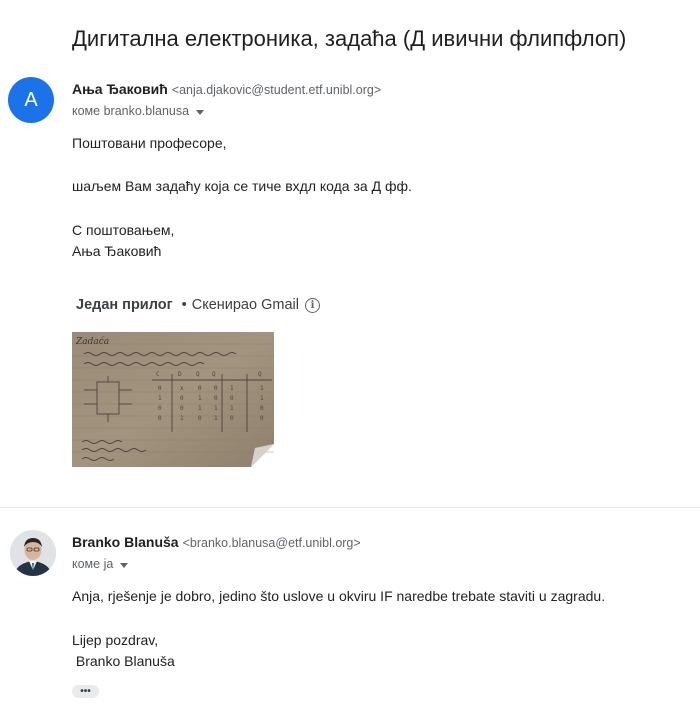 This screenshot has width=700, height=710. Describe the element at coordinates (182, 388) in the screenshot. I see `svg-text: x` at that location.